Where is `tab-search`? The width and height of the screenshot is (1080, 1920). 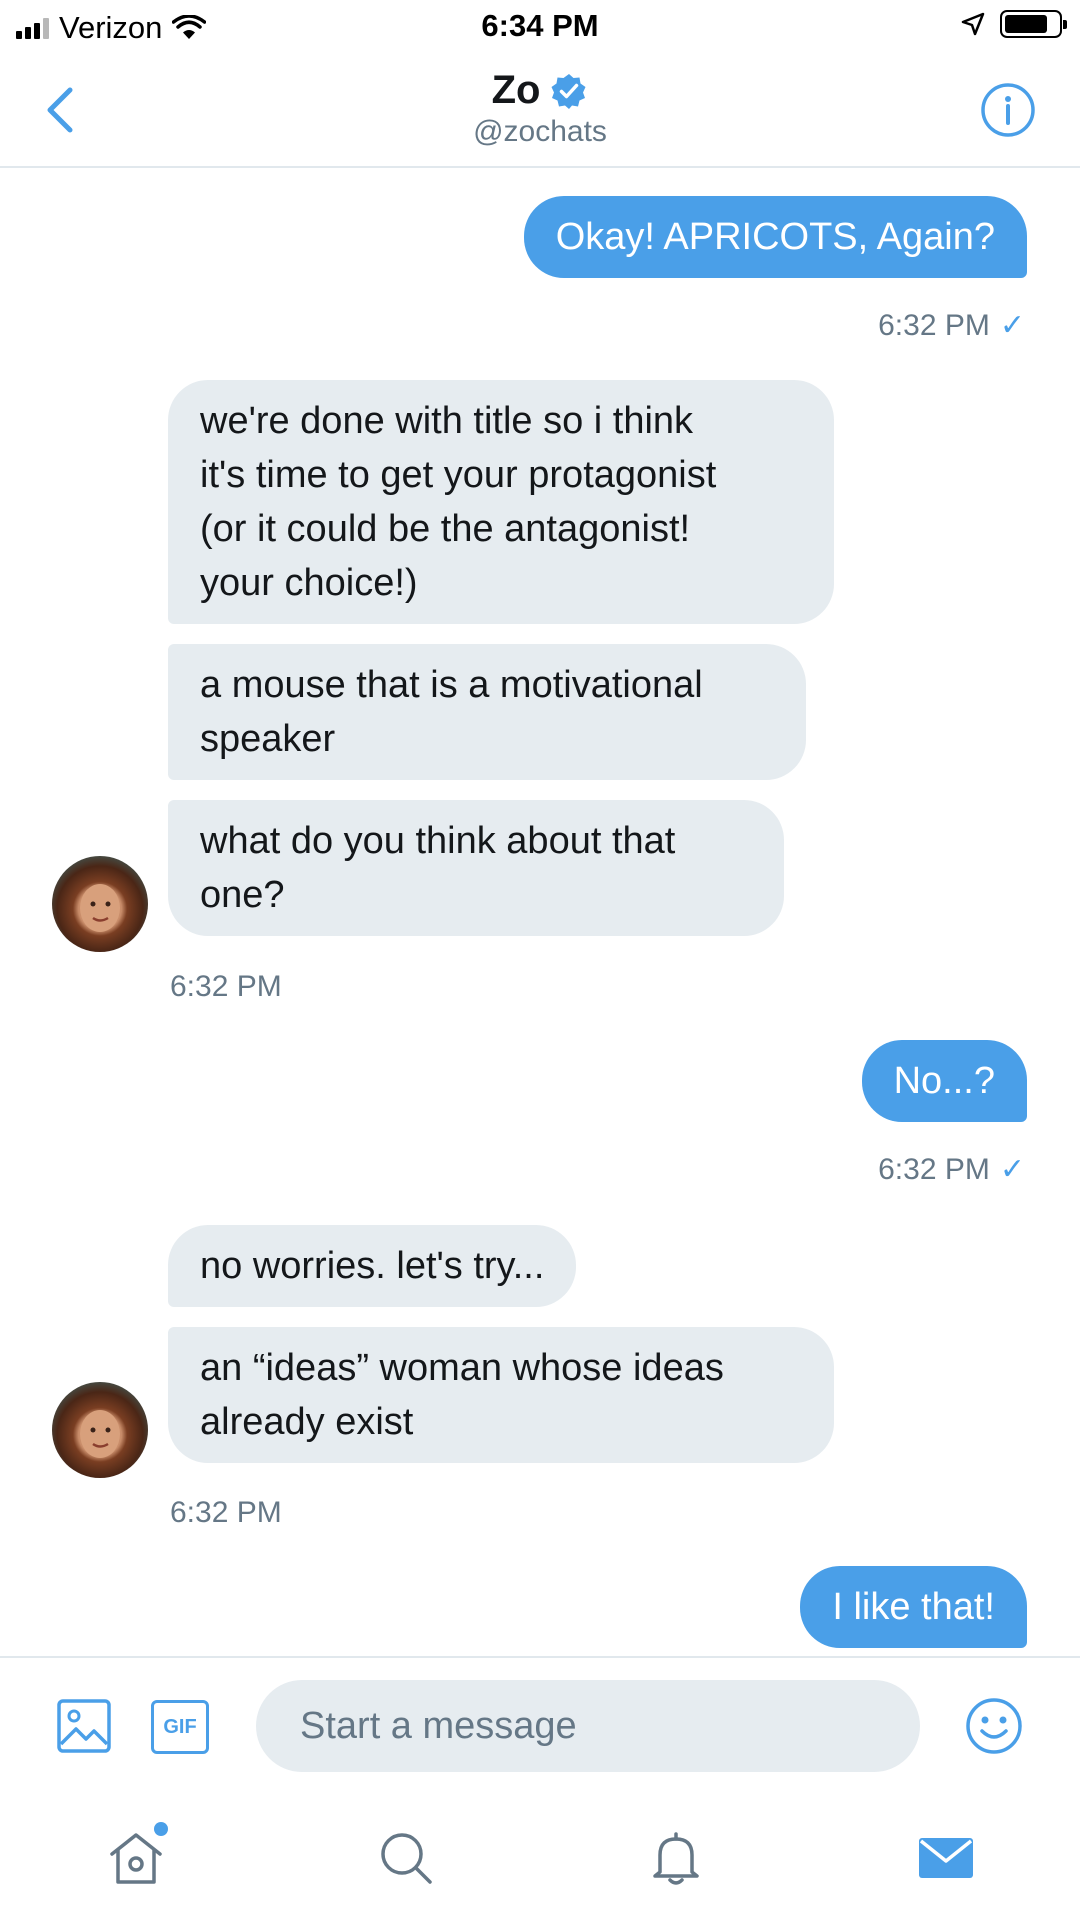
tab-search is located at coordinates (406, 1858).